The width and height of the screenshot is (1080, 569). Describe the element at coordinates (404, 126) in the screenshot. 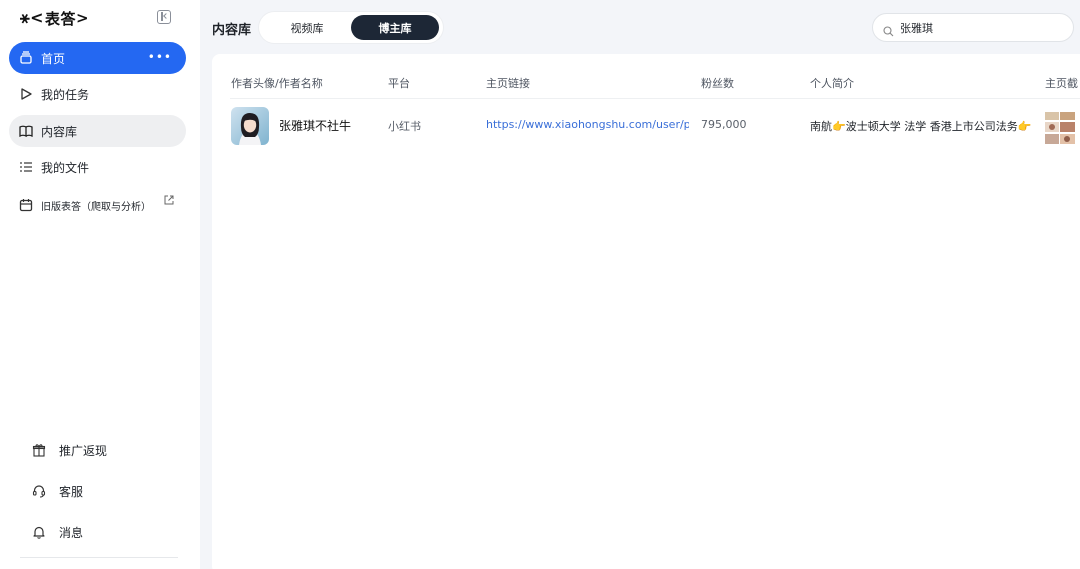

I see `platform-cell: 小红书` at that location.